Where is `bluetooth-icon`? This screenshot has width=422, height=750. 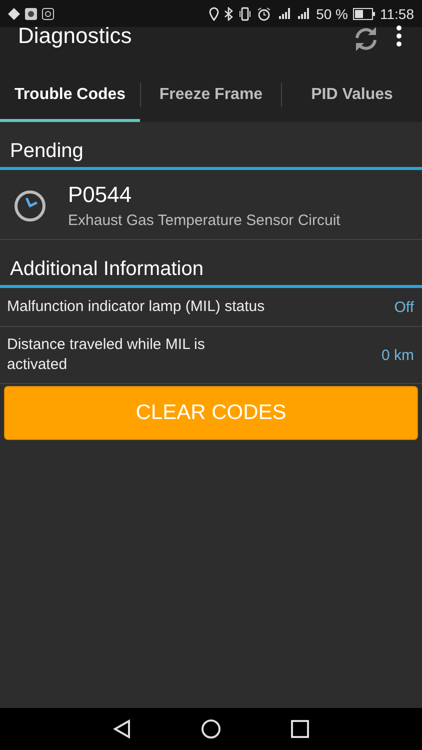 bluetooth-icon is located at coordinates (229, 13).